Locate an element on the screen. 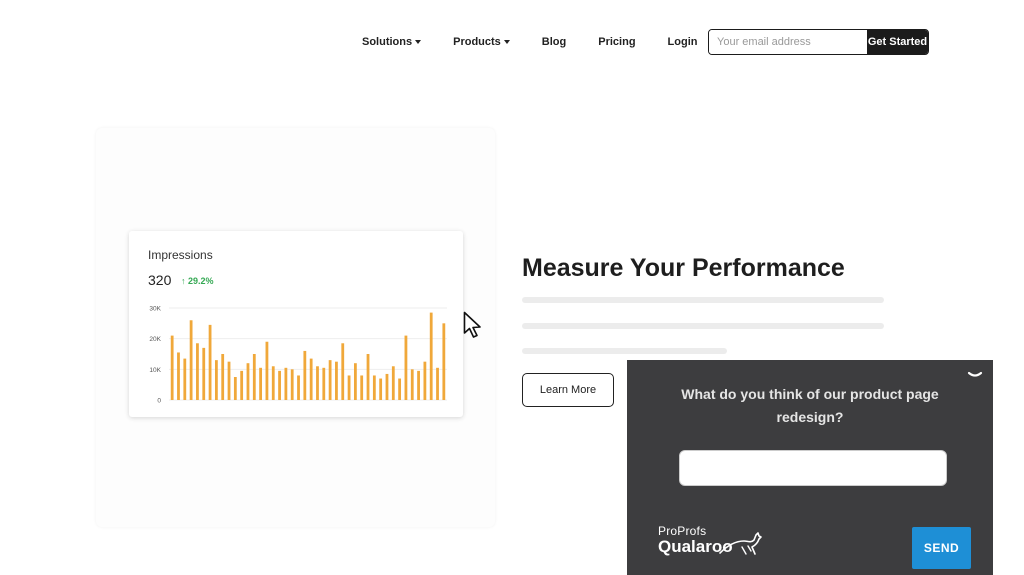 This screenshot has height=575, width=1024. send-button: SEND is located at coordinates (941, 548).